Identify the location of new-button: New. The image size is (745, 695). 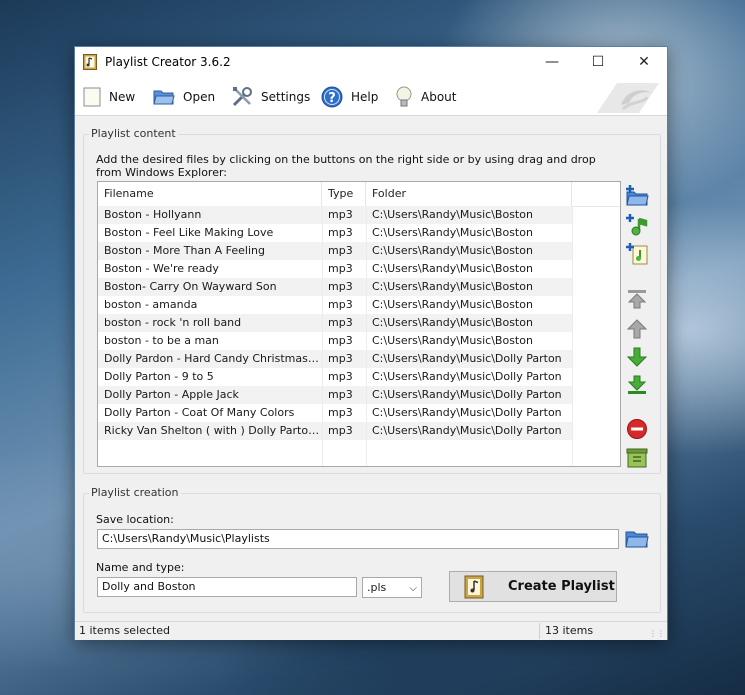
(109, 97).